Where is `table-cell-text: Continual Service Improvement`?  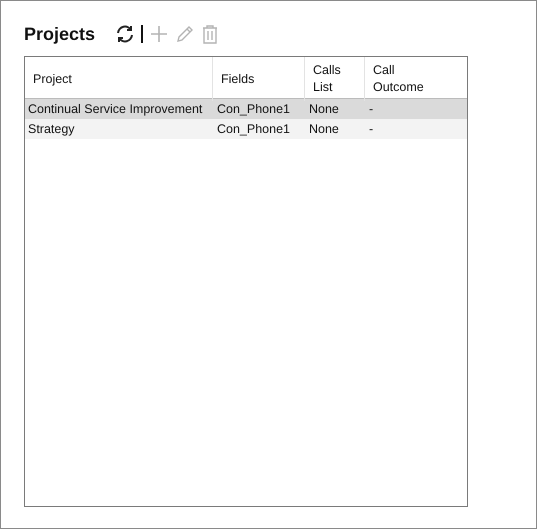 table-cell-text: Continual Service Improvement is located at coordinates (115, 109).